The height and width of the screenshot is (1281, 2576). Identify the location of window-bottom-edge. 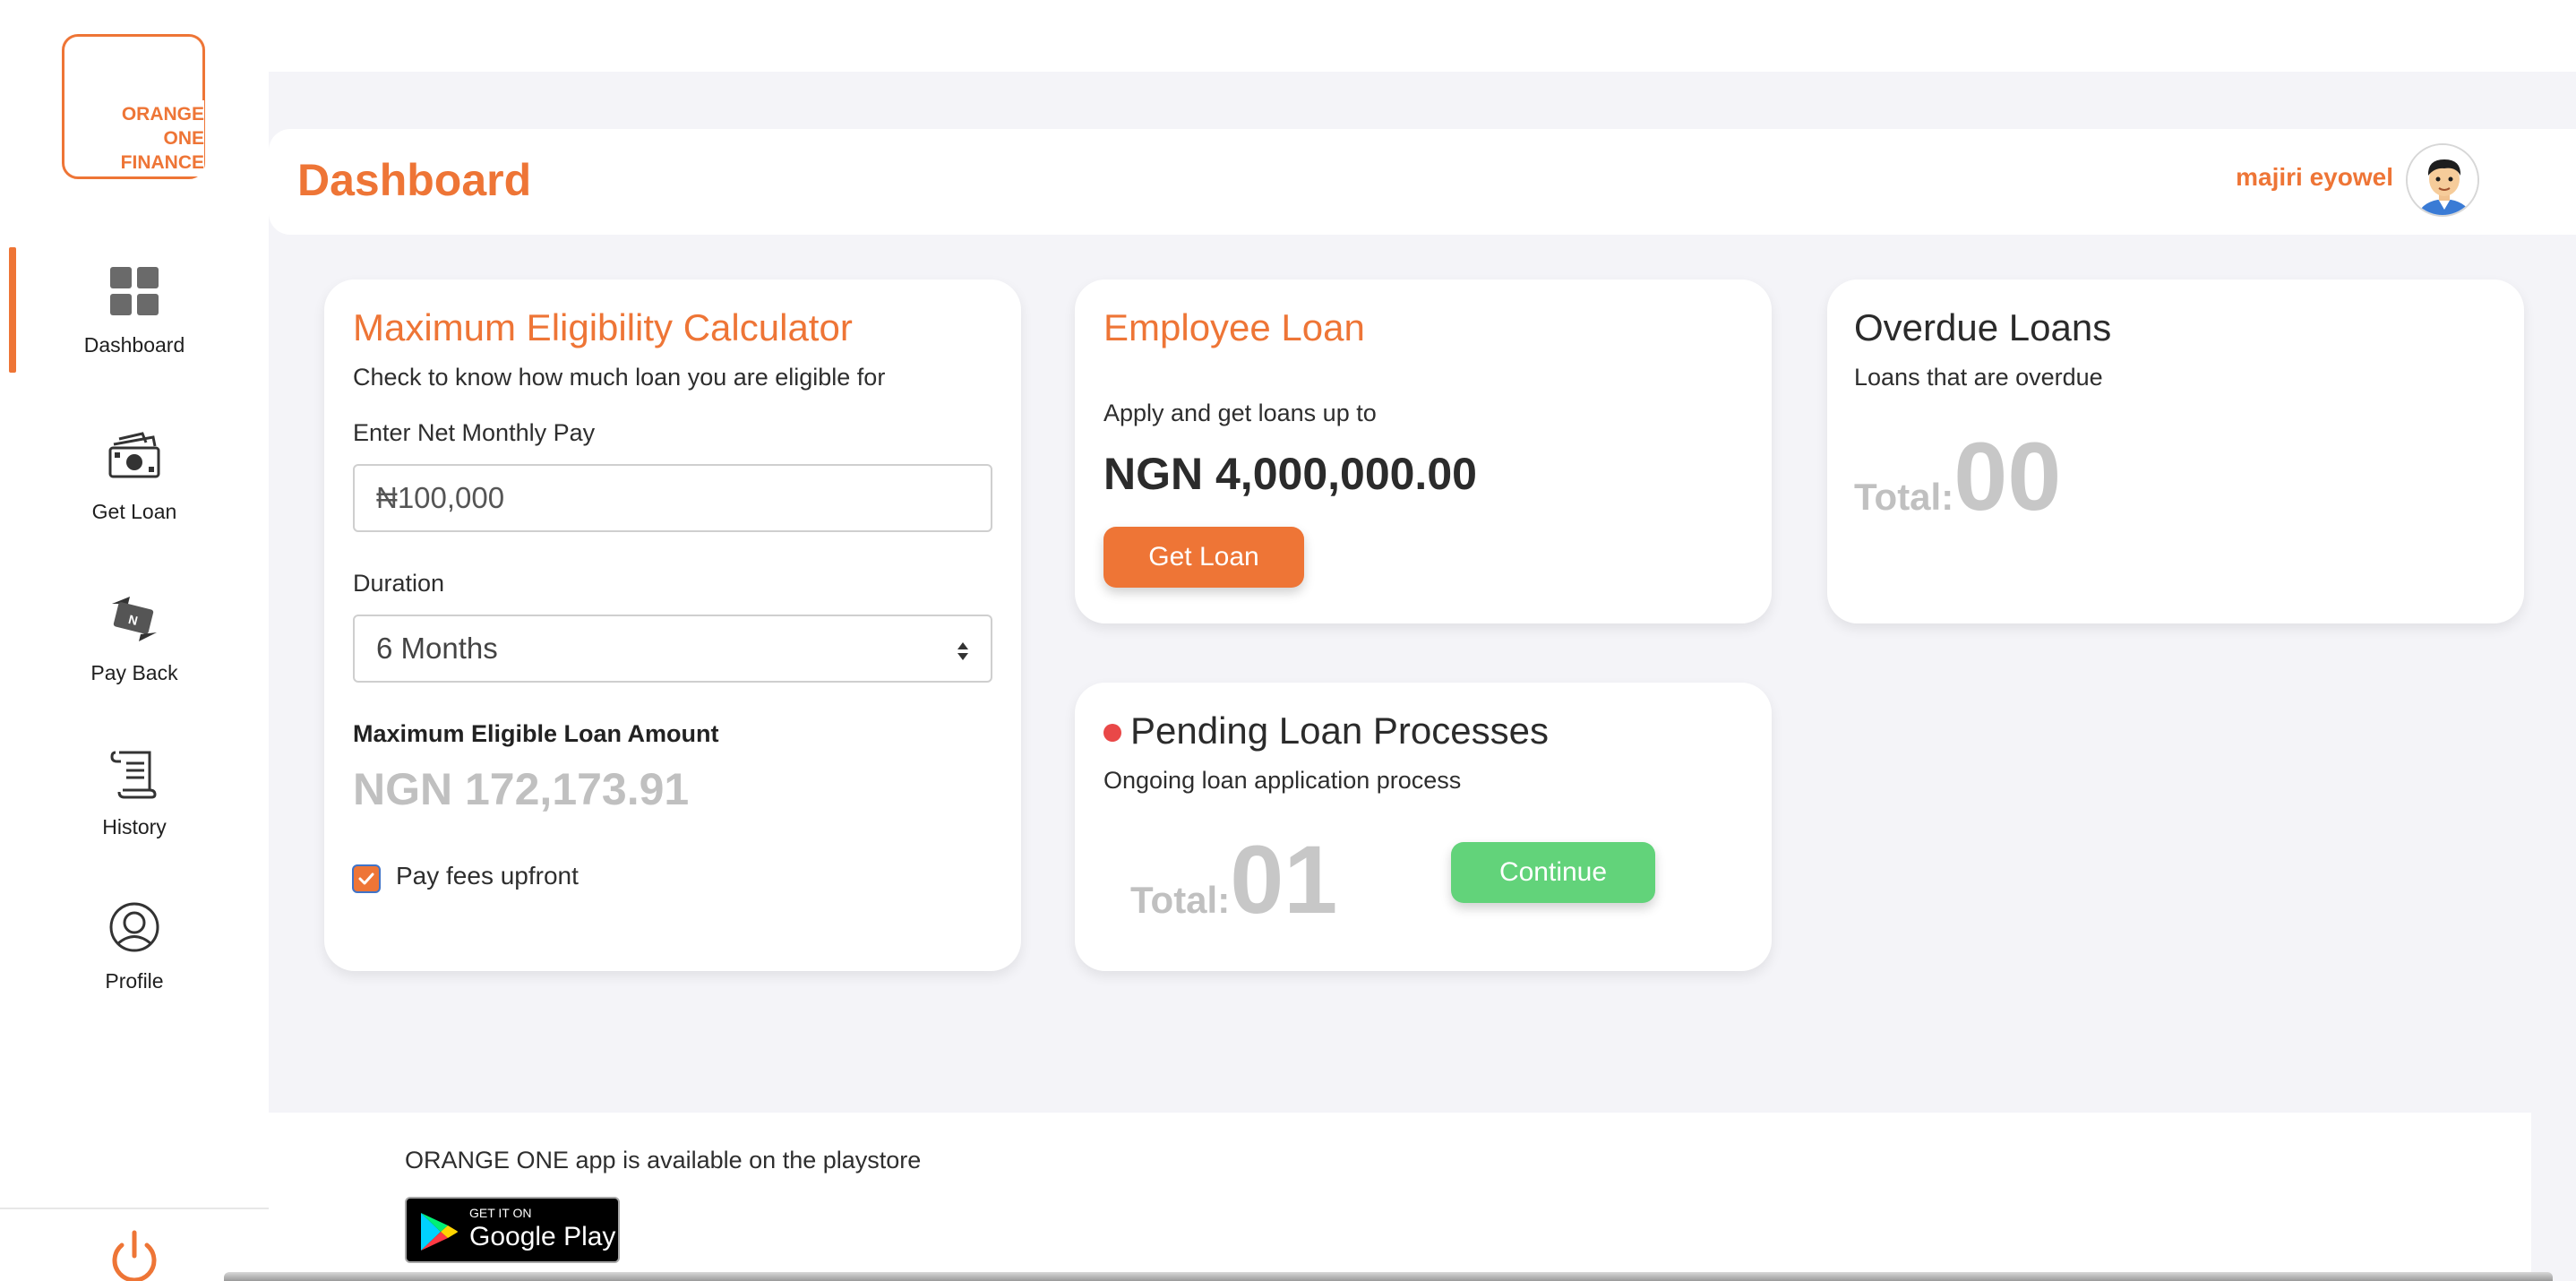
(1388, 1276).